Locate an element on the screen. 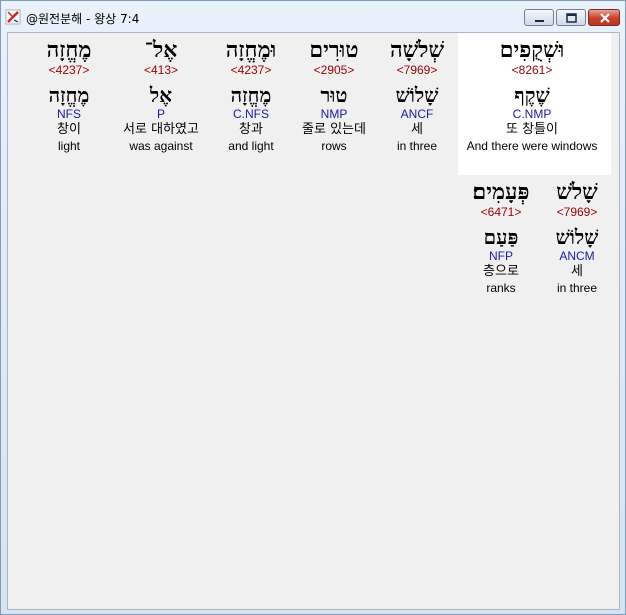 This screenshot has width=626, height=615. word-cell: אֶל־ <413> אֶל P 서로 대하였고 was against is located at coordinates (161, 95).